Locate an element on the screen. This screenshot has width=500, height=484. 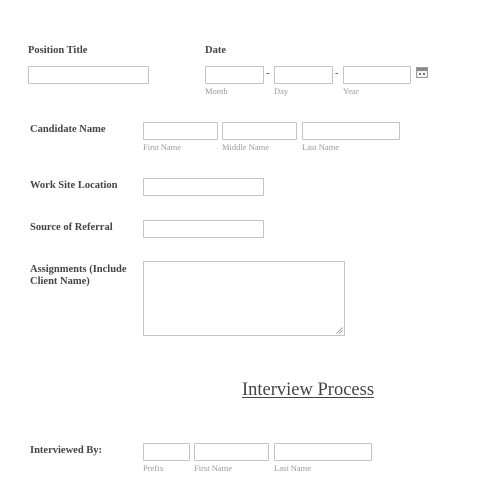
candidate-last-name-input is located at coordinates (351, 131).